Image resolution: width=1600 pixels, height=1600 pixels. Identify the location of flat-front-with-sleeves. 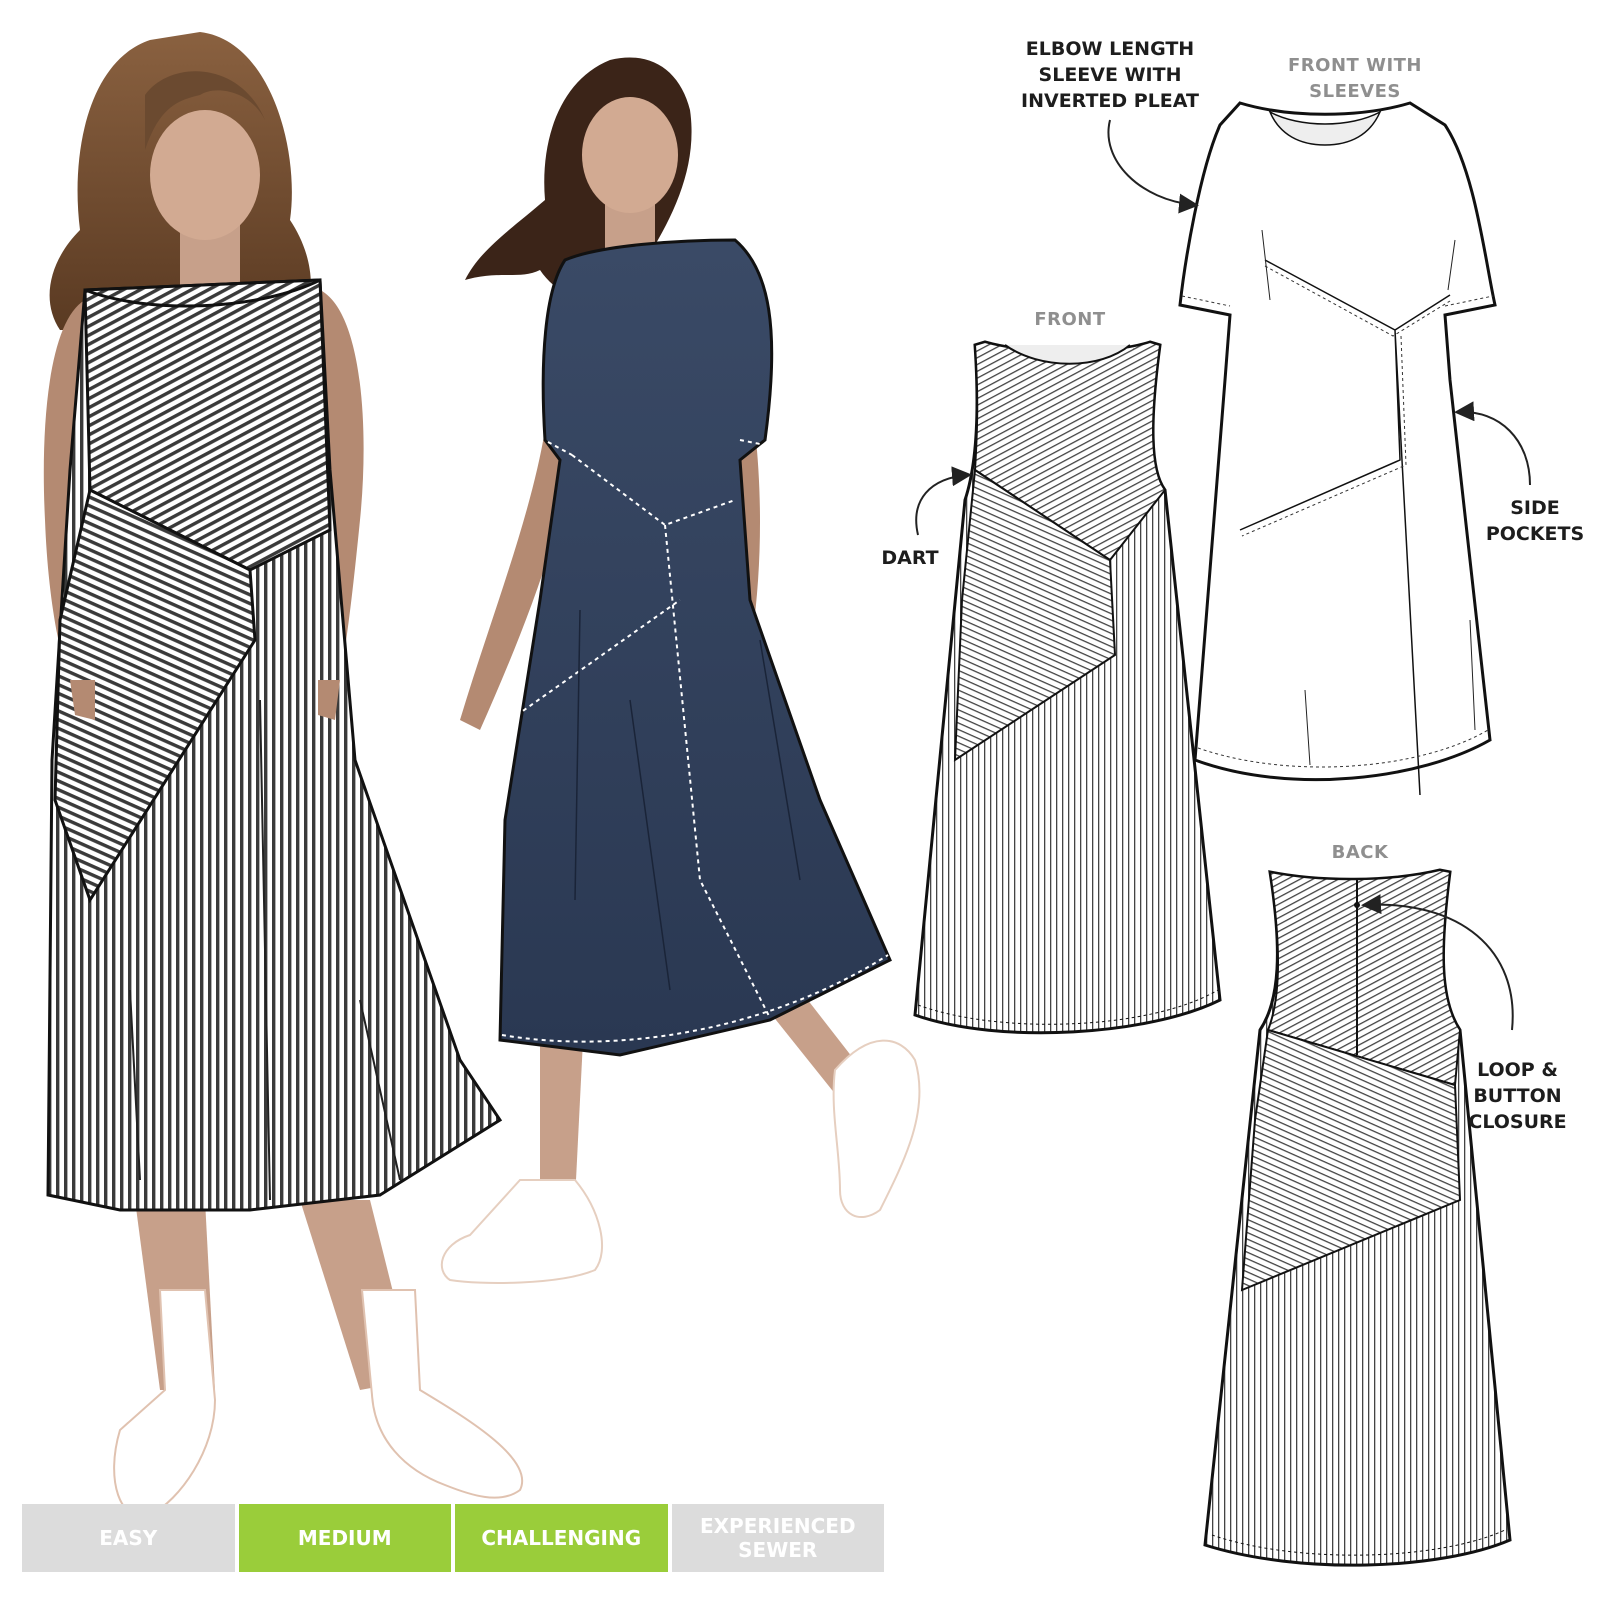
(1337, 448).